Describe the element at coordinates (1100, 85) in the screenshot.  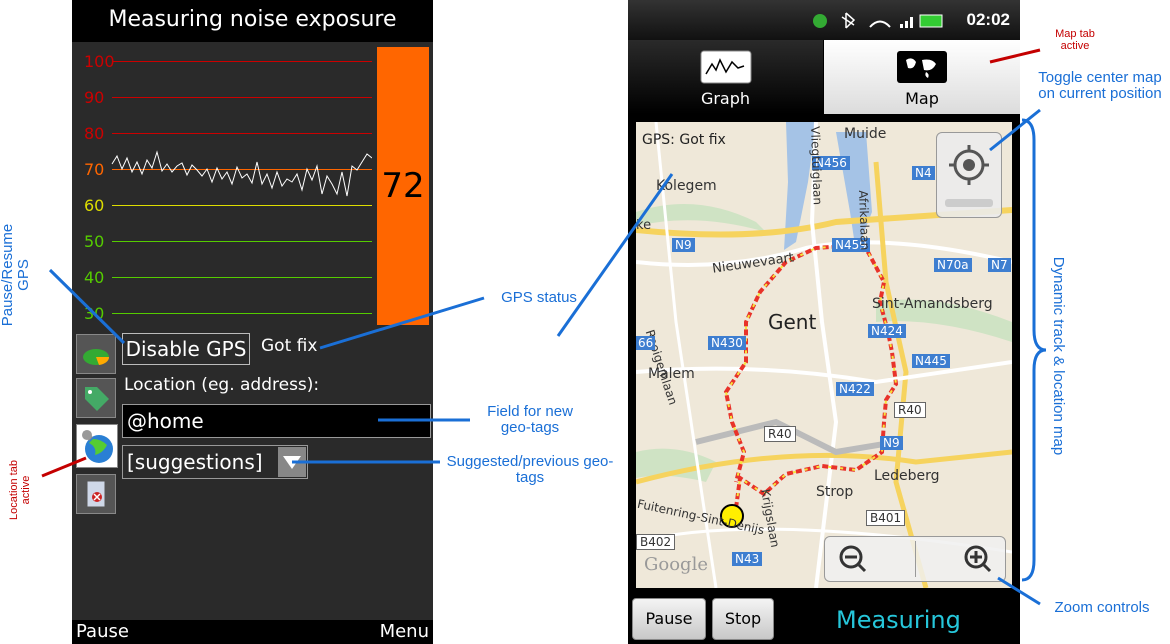
I see `annotation-toggle-center: Toggle center map on current position` at that location.